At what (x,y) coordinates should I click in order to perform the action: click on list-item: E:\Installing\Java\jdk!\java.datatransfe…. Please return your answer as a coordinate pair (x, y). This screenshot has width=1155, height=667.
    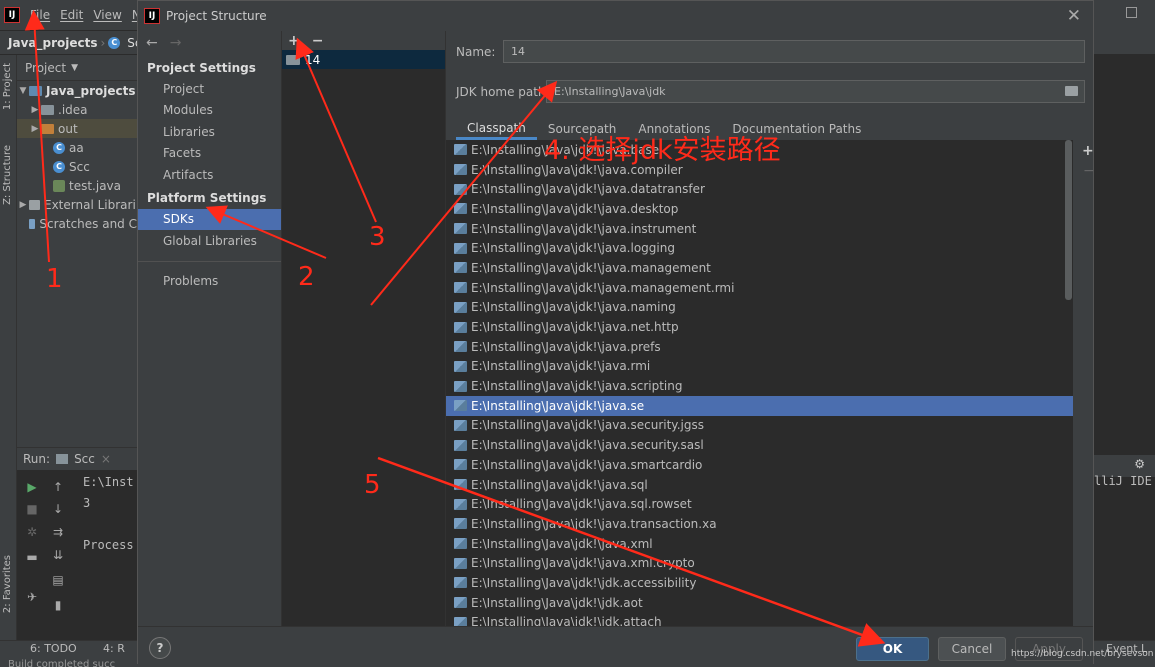
    Looking at the image, I should click on (759, 189).